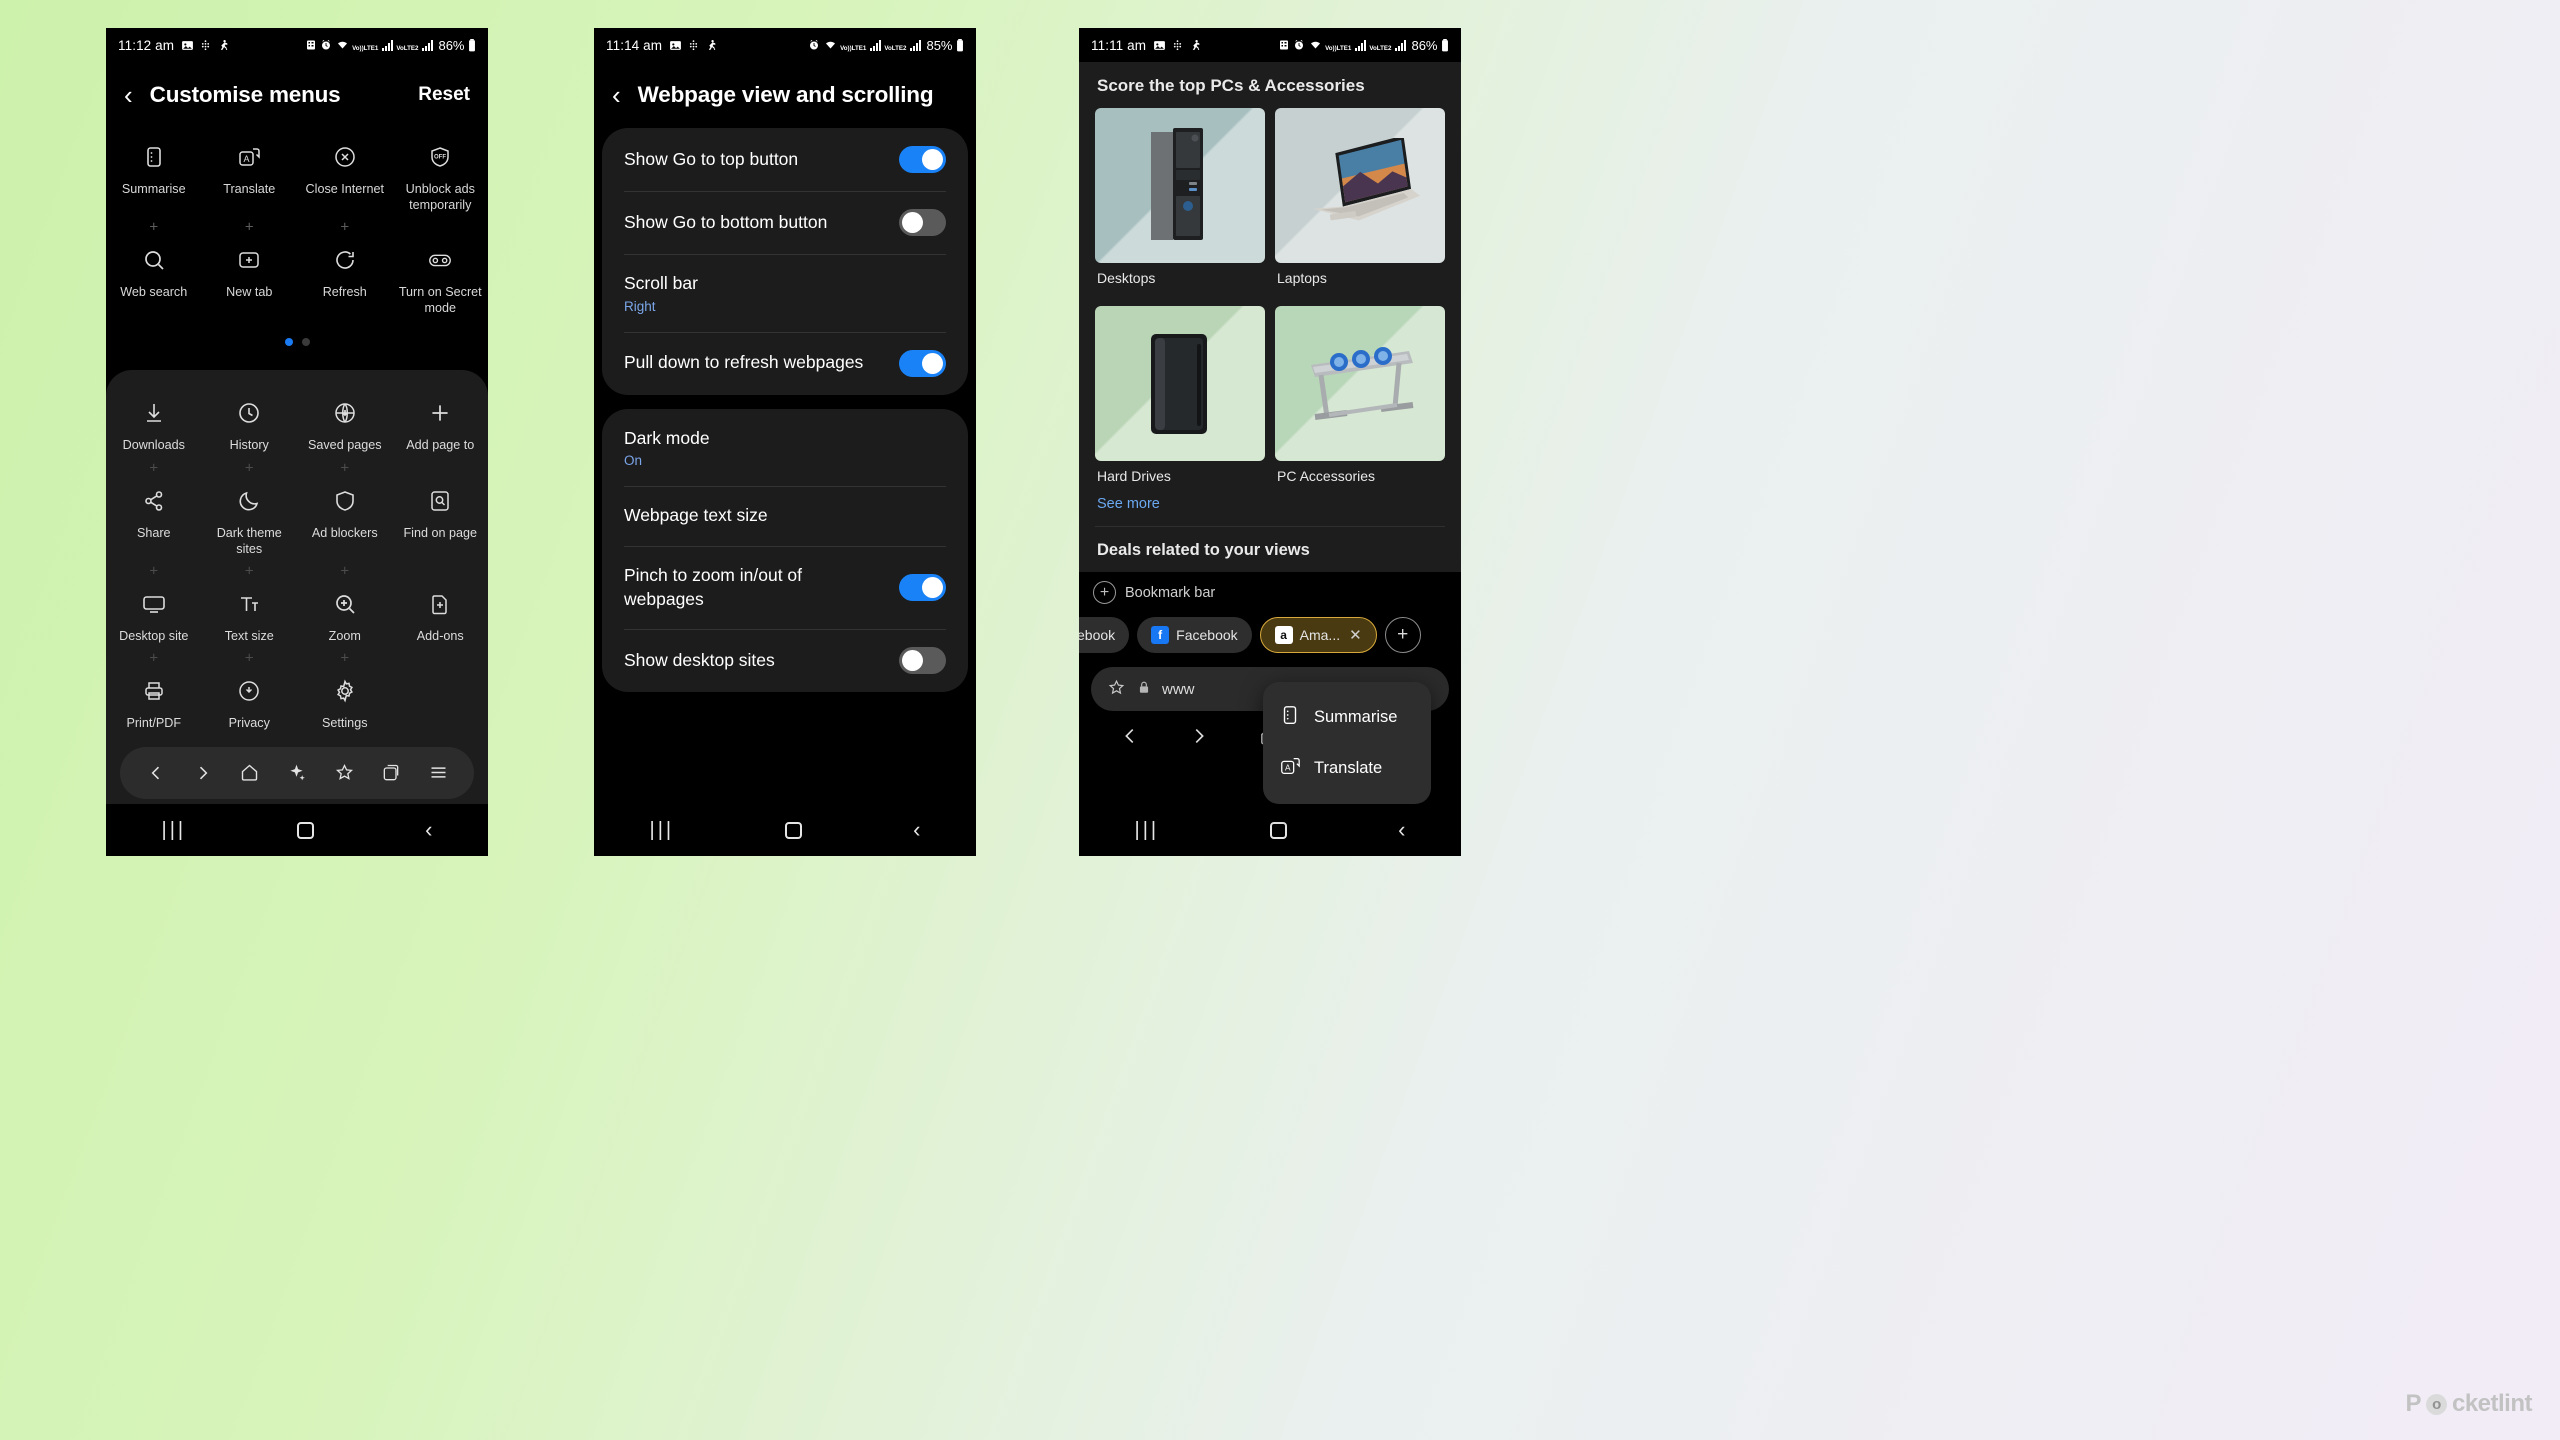 The width and height of the screenshot is (2560, 1440). Describe the element at coordinates (154, 423) in the screenshot. I see `menu-item-downloads: Downloads` at that location.